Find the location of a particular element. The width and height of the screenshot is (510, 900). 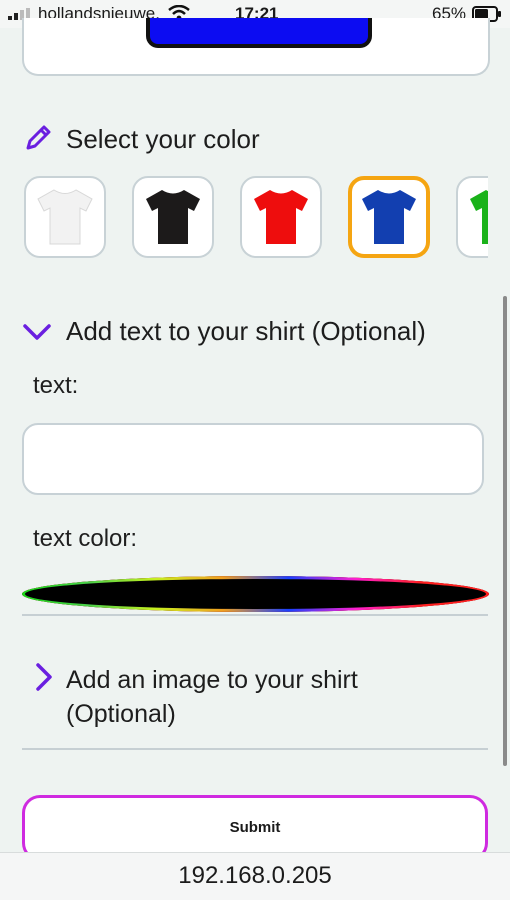

black-tshirt-icon is located at coordinates (173, 217).